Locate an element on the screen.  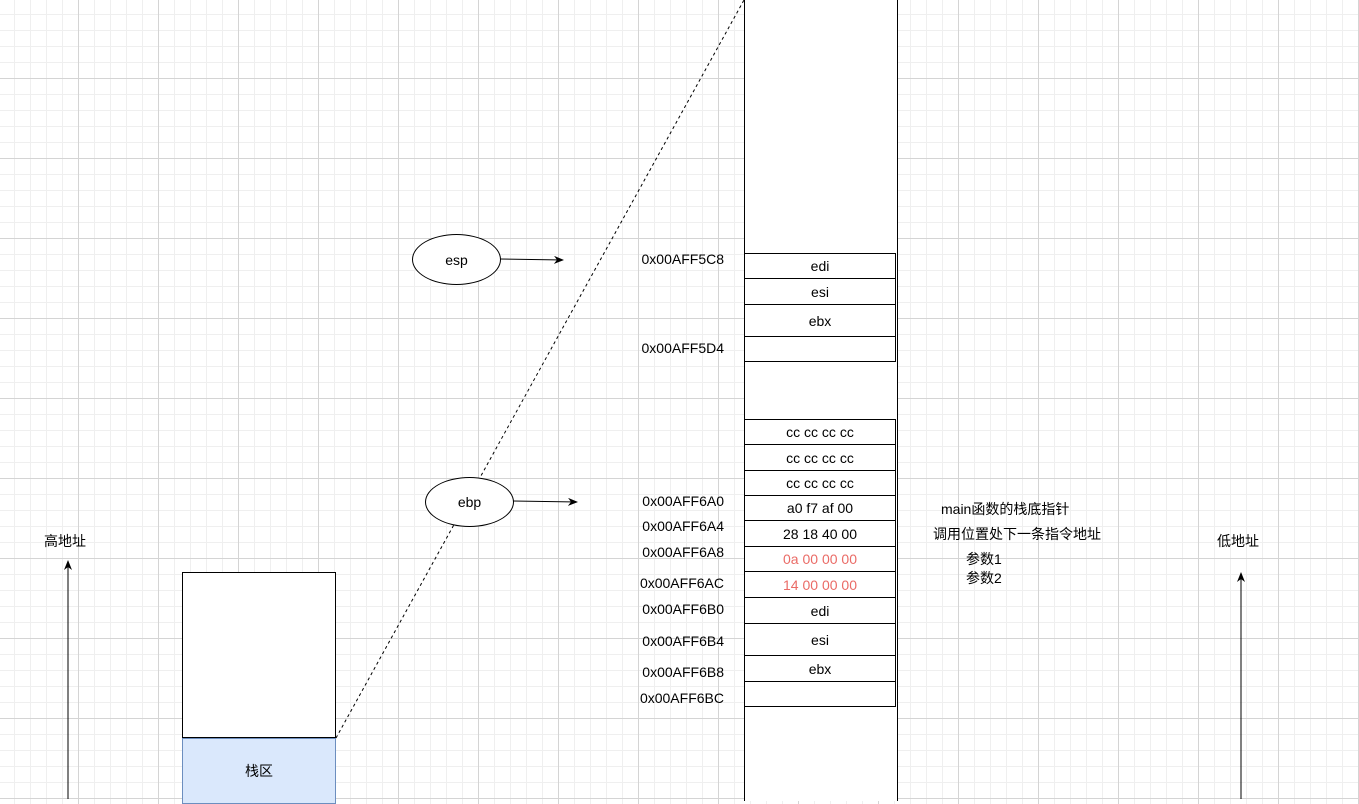
cell-value: 0a 00 00 00 is located at coordinates (820, 559).